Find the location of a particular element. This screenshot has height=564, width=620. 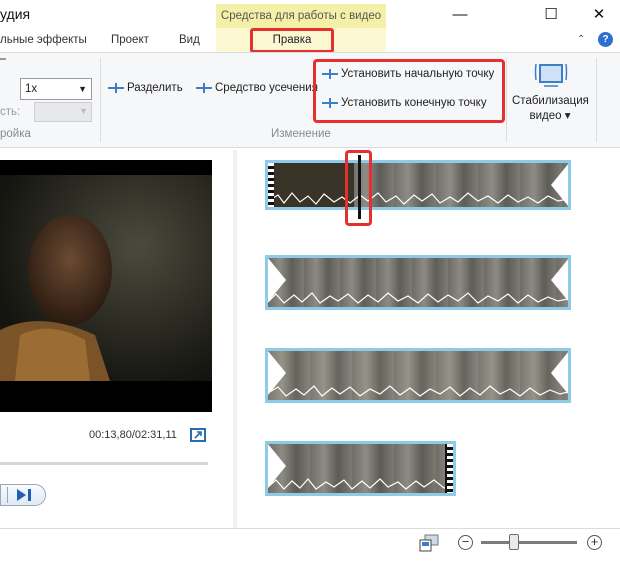

maximize-button: ☐ is located at coordinates (551, 15).